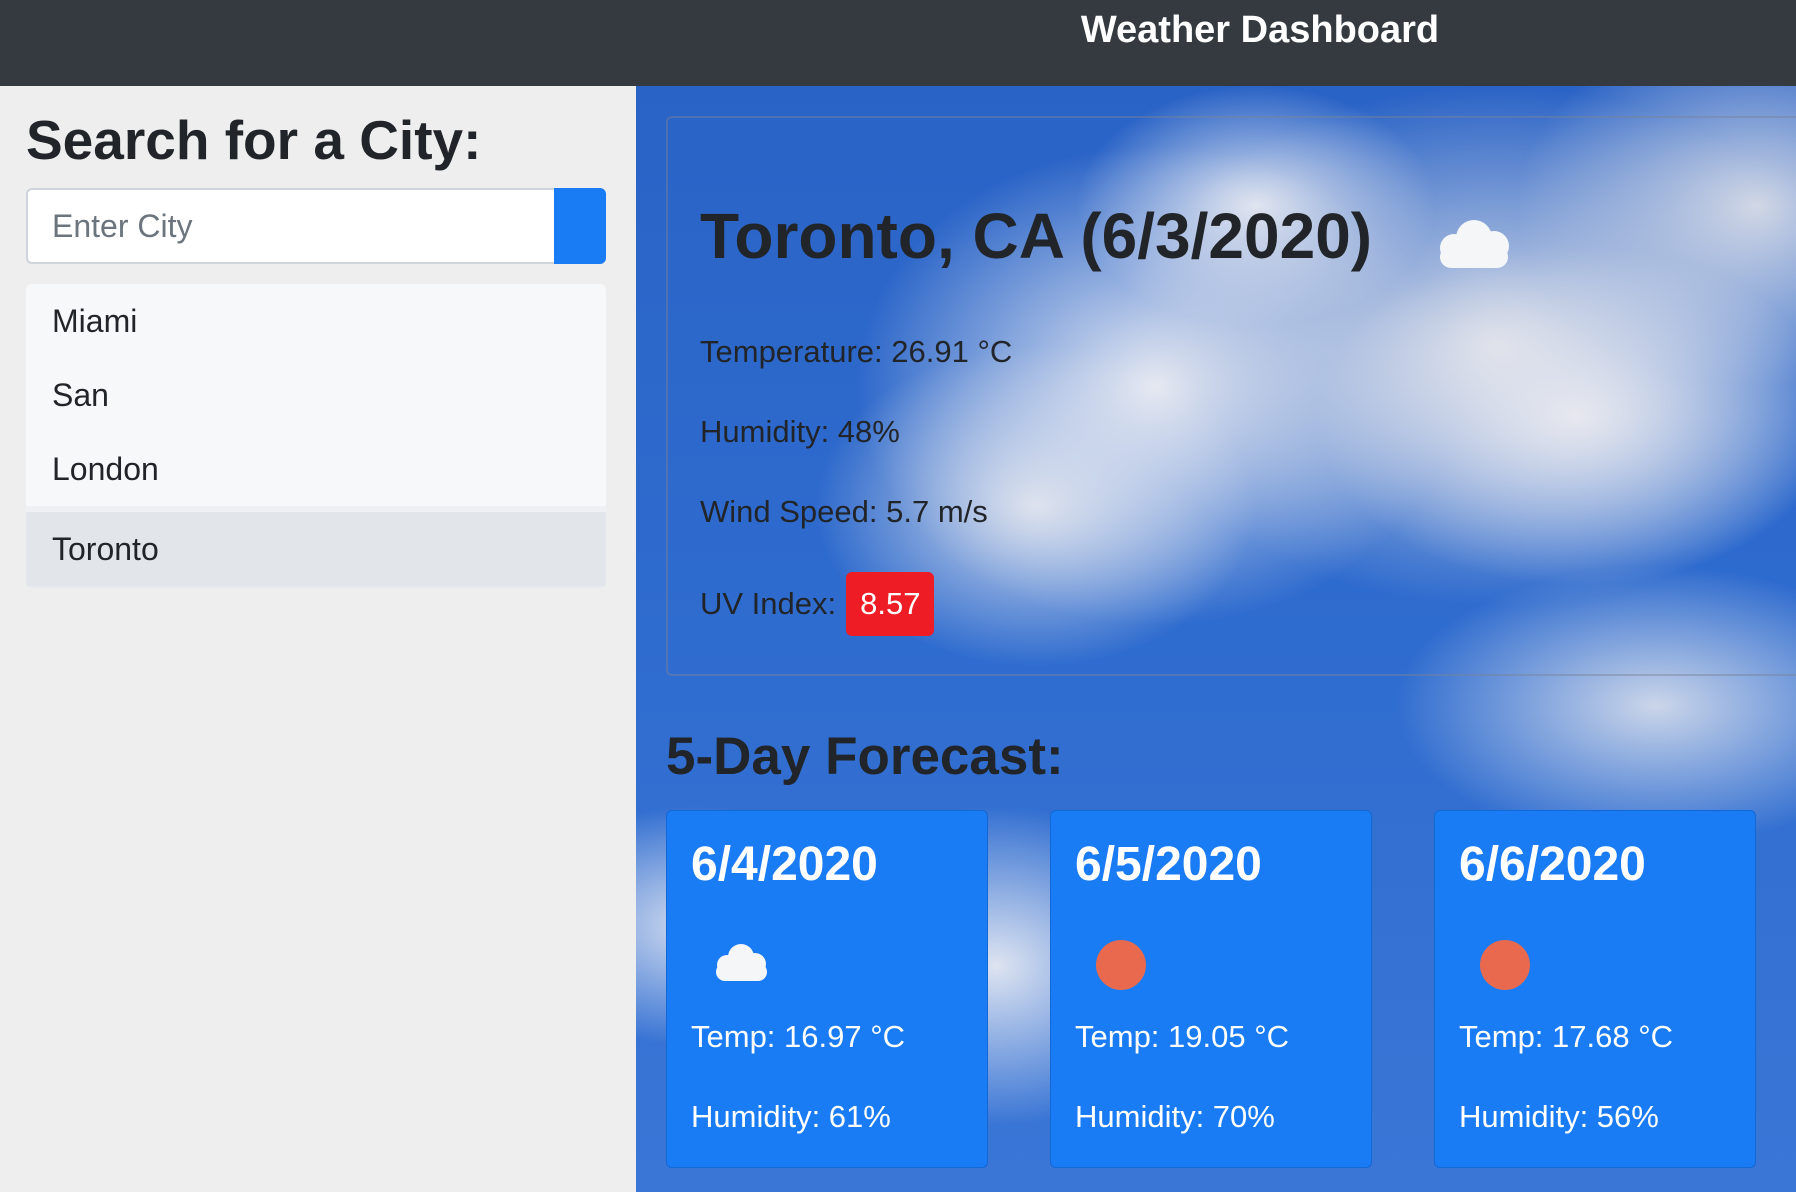  I want to click on history-item-san: San, so click(316, 395).